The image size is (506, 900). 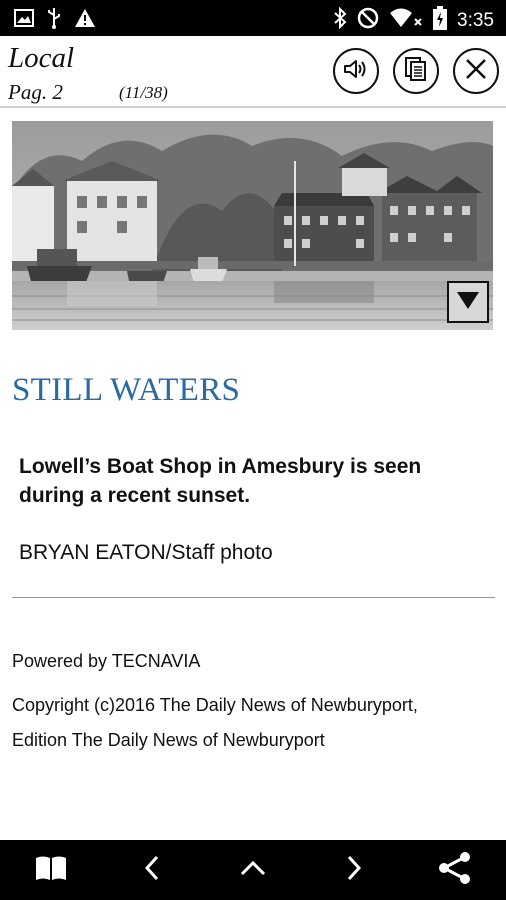 I want to click on book-icon, so click(x=51, y=870).